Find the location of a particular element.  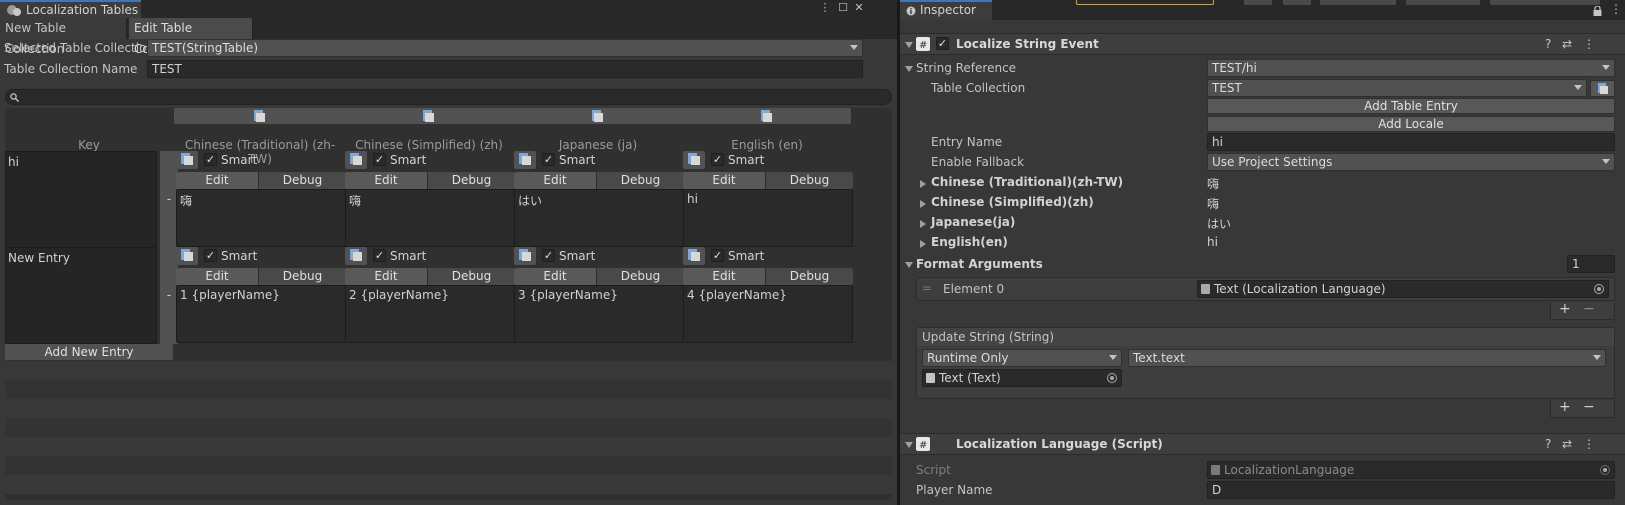

entry-key-field: hi is located at coordinates (81, 199).